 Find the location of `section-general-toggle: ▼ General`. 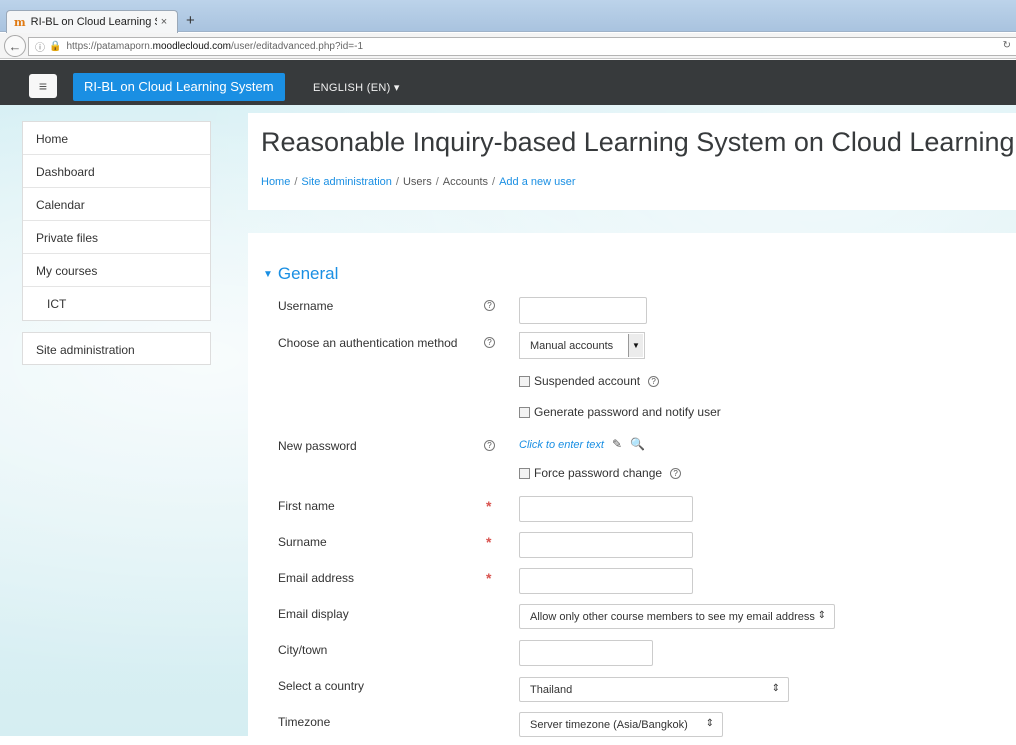

section-general-toggle: ▼ General is located at coordinates (300, 274).